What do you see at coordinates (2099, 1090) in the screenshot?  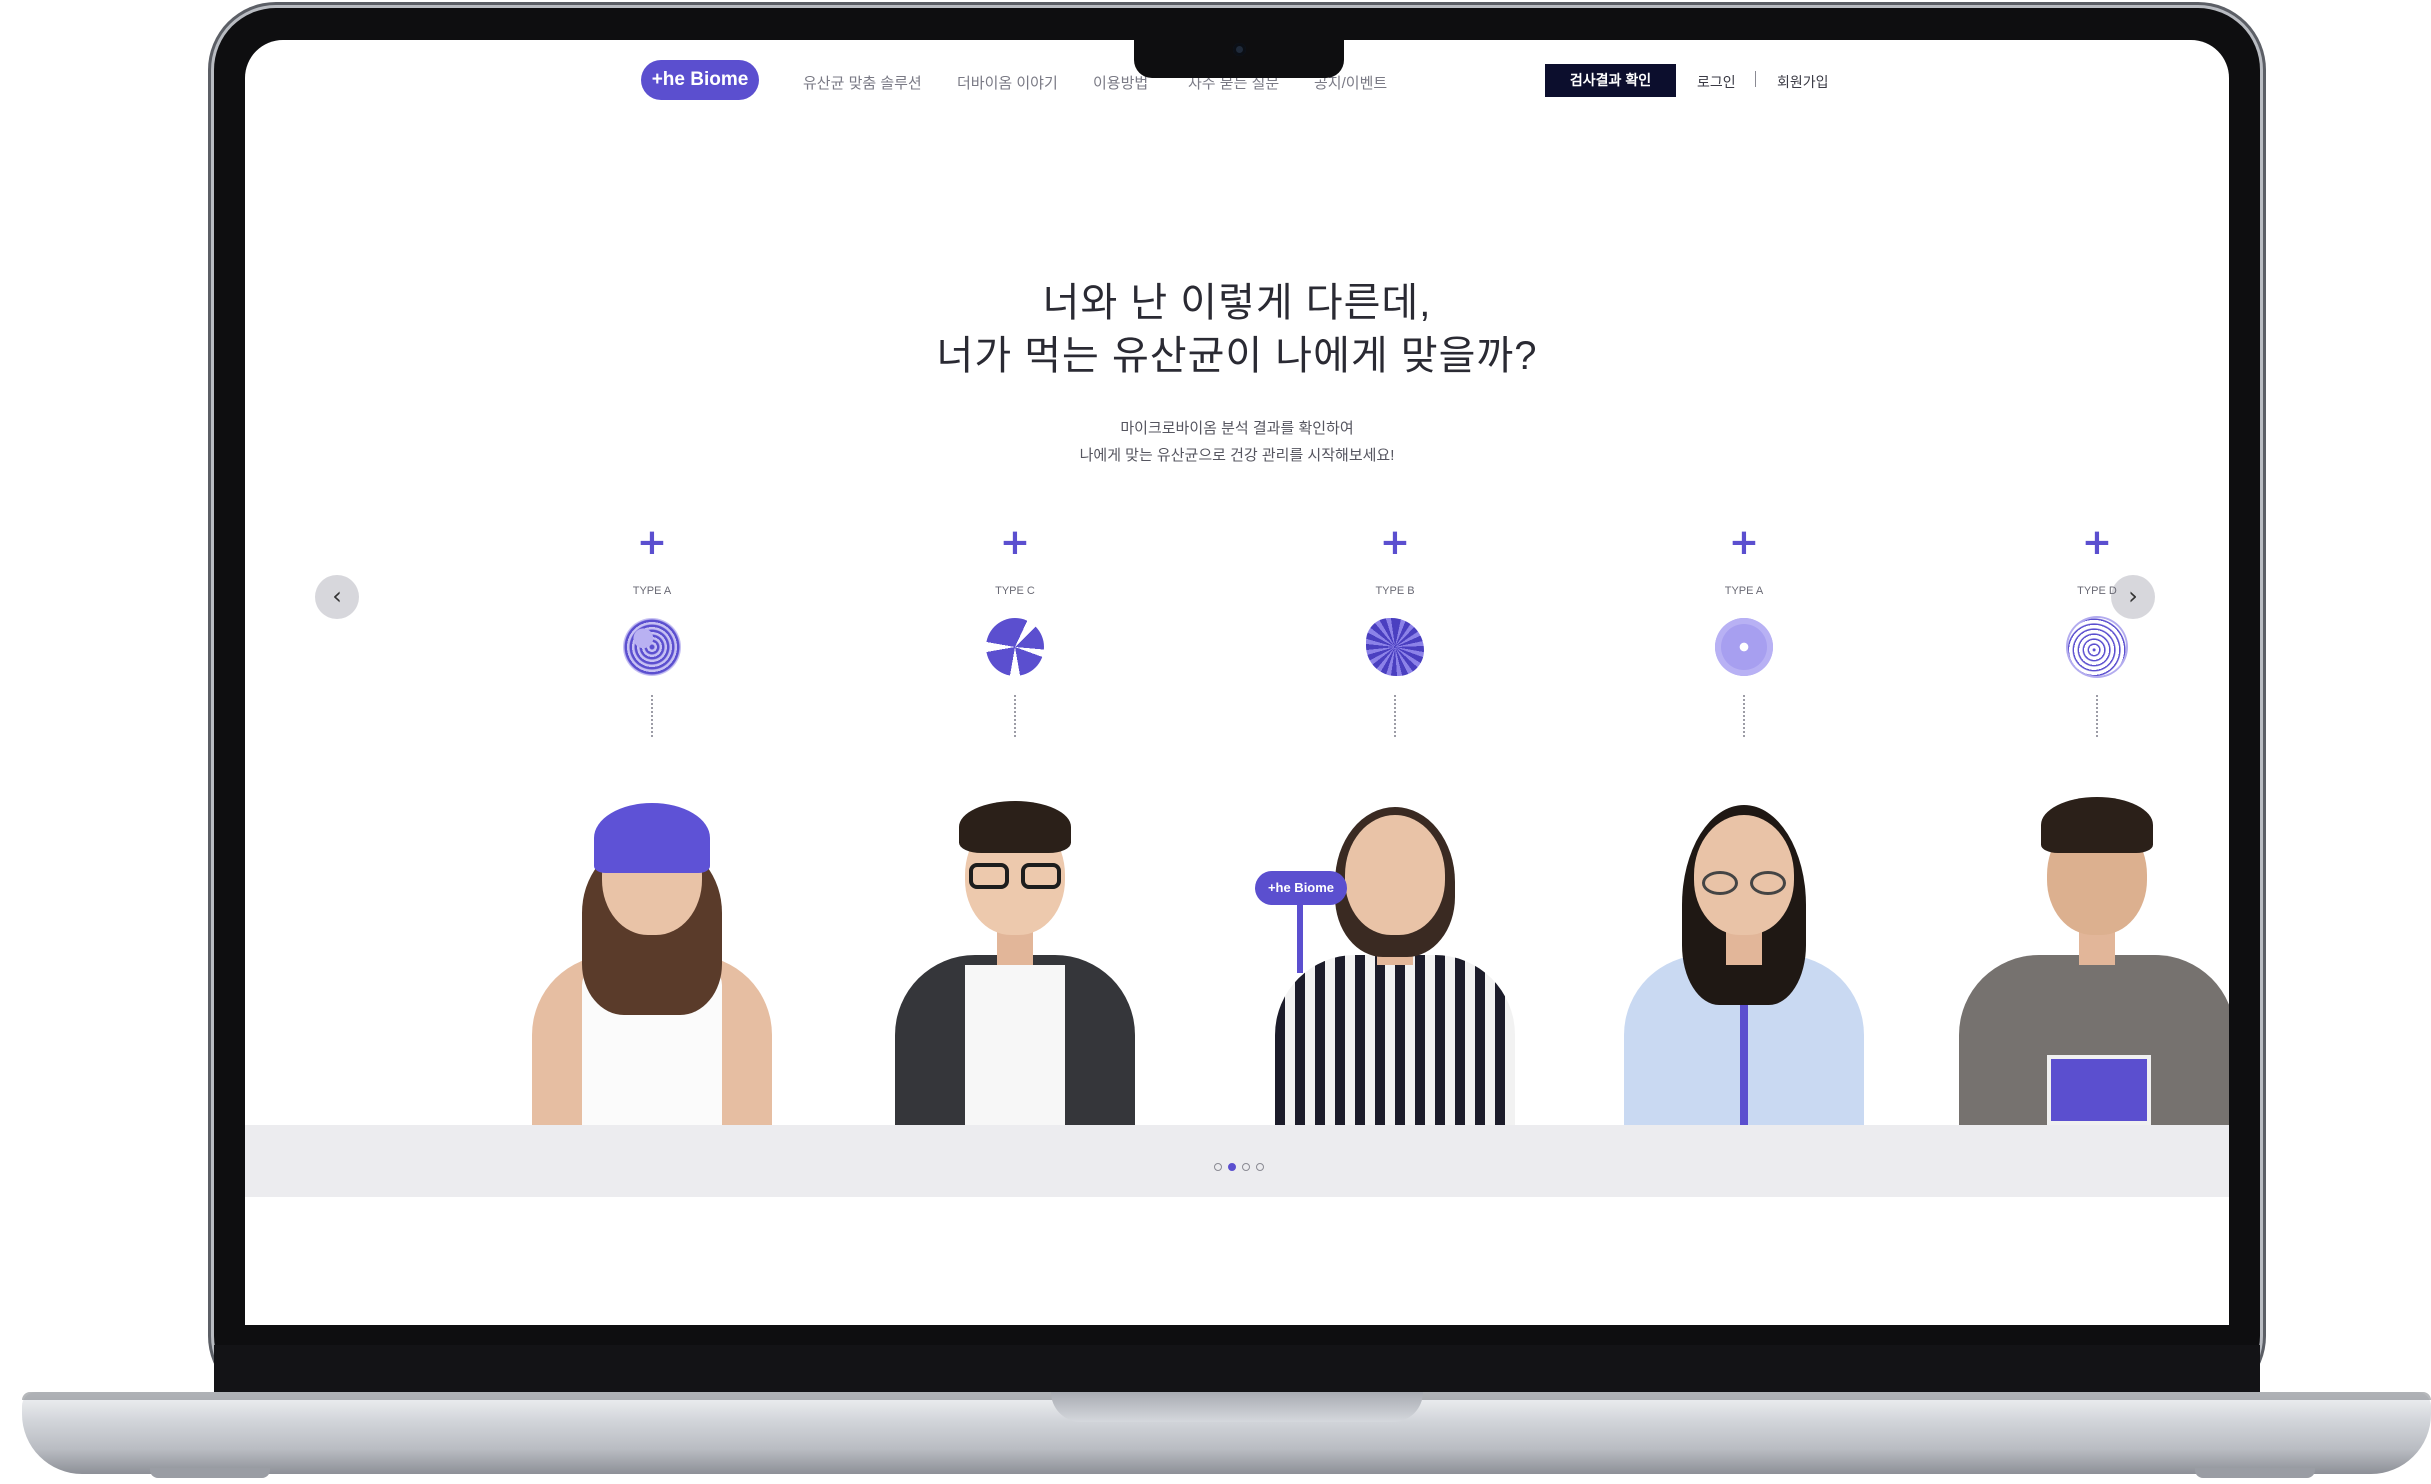 I see `brand-box-prop` at bounding box center [2099, 1090].